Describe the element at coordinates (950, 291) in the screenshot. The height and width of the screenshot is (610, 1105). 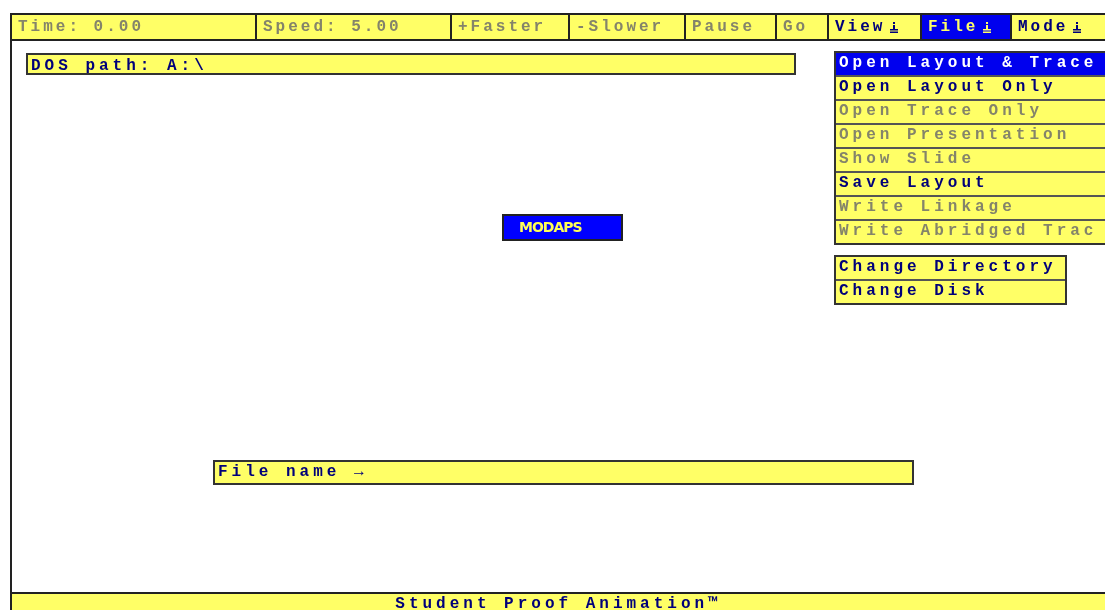
I see `menu-item: Change Disk` at that location.